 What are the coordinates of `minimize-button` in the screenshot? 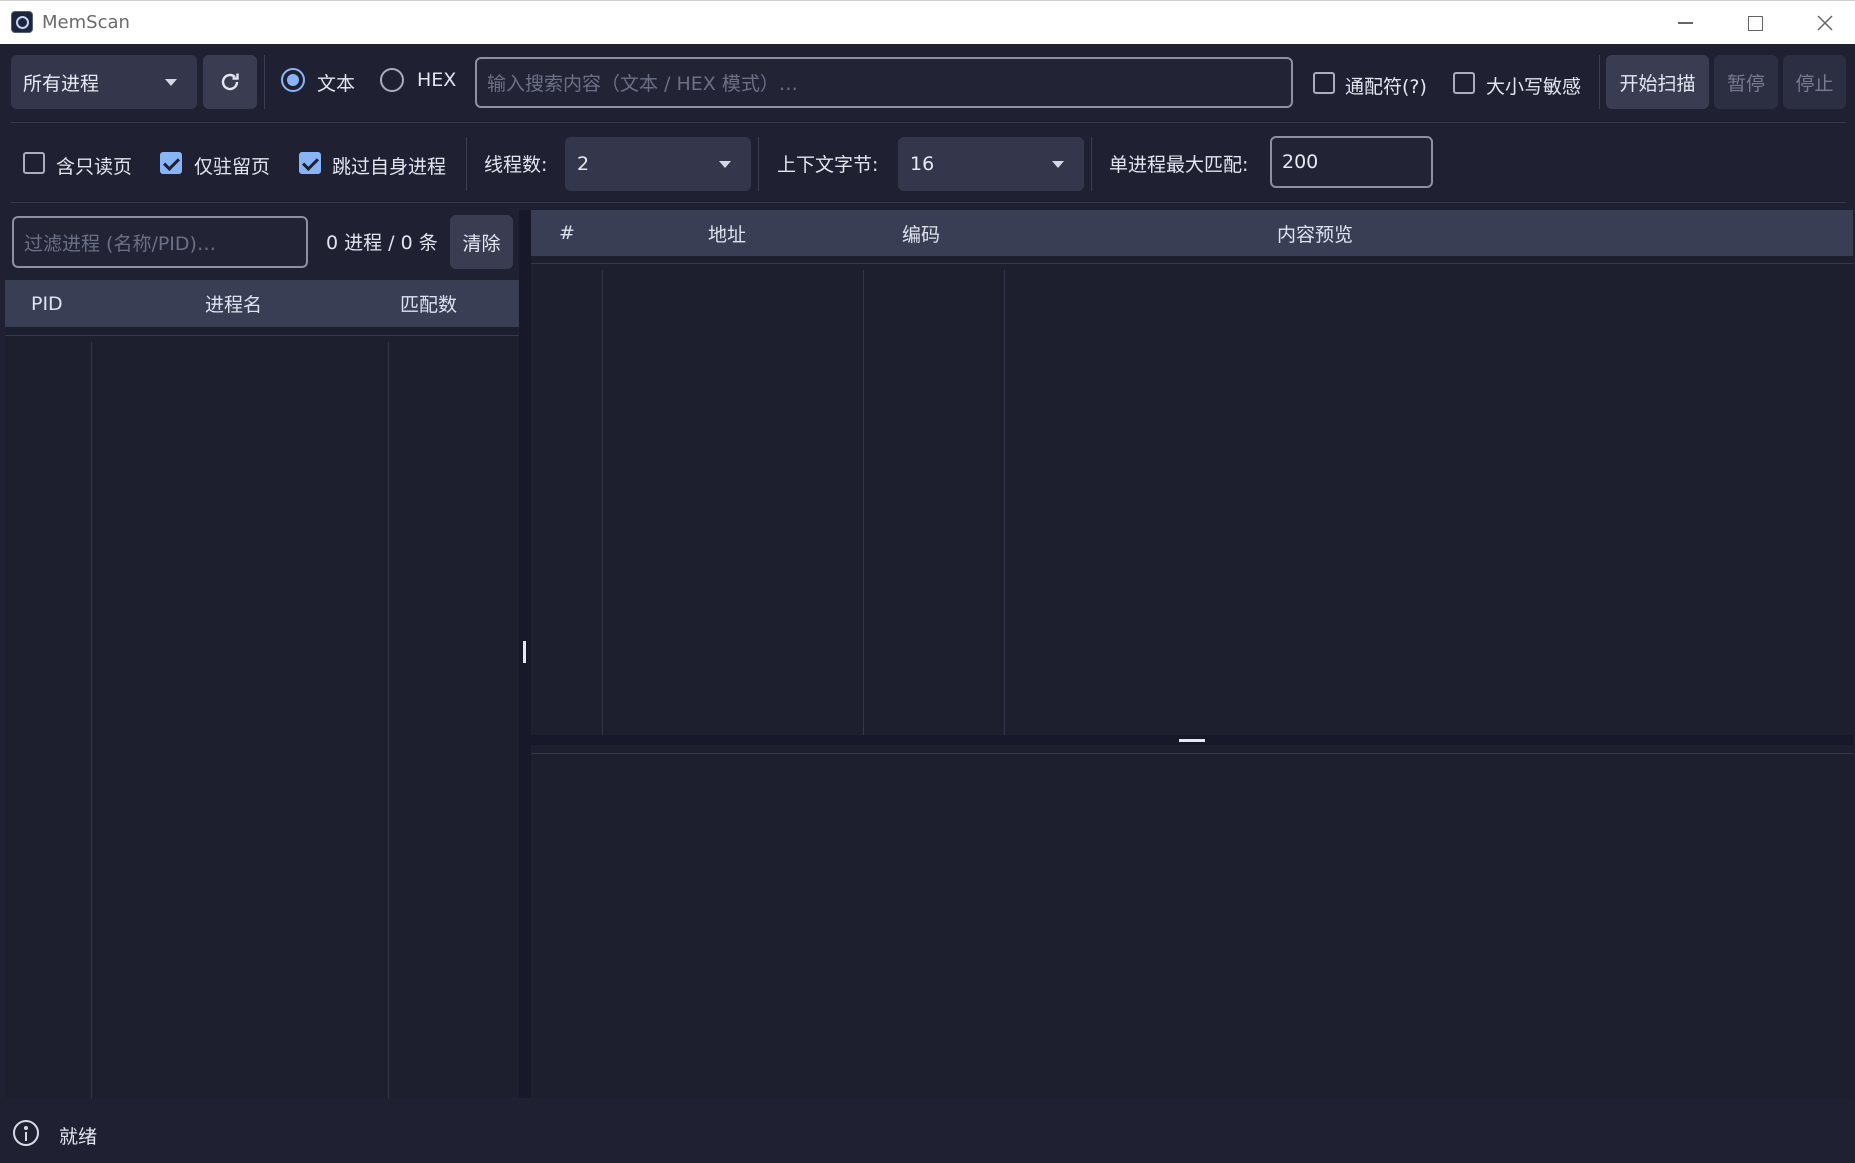 It's located at (1685, 23).